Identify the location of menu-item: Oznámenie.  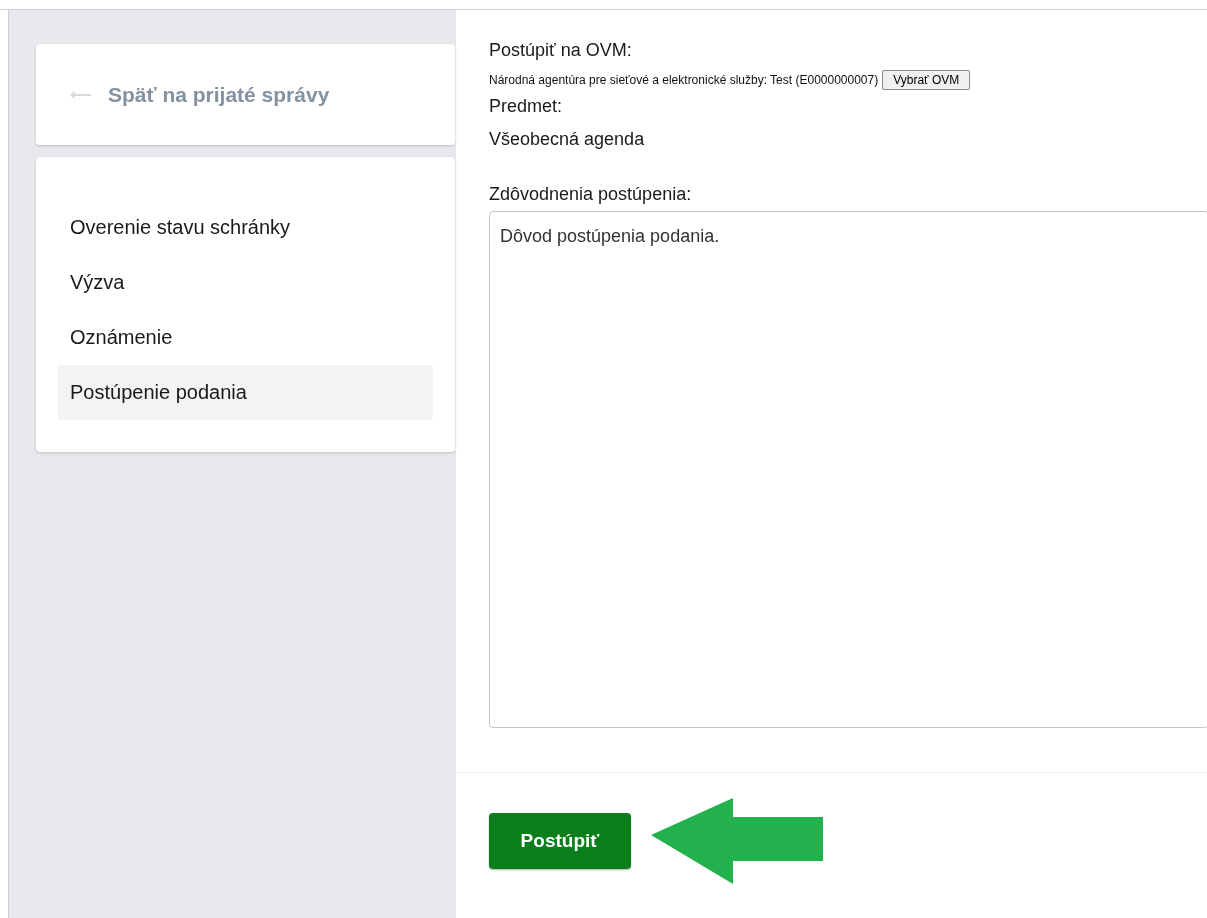
(245, 337).